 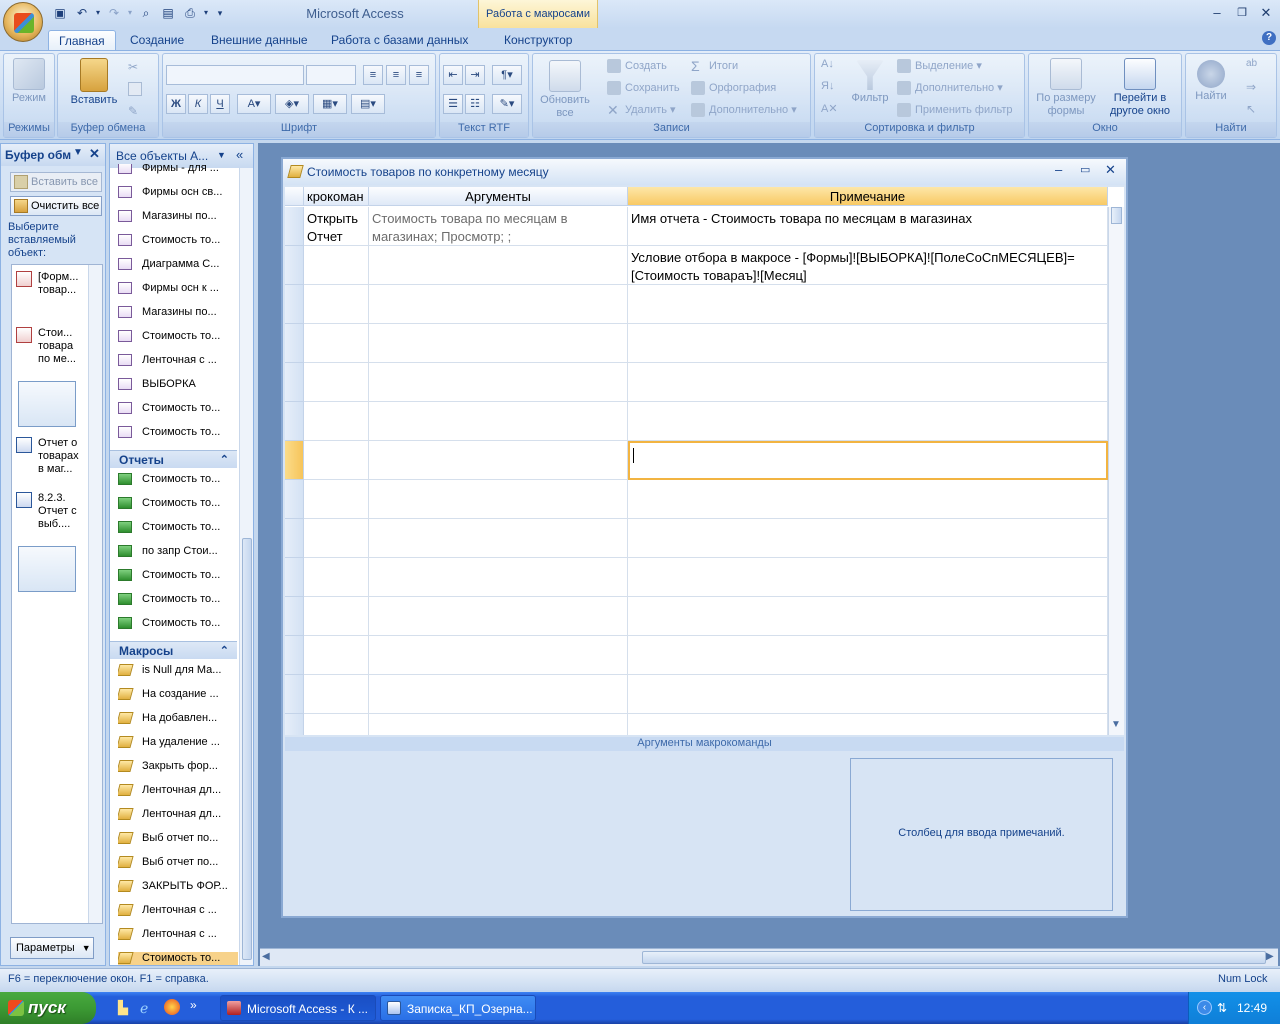 What do you see at coordinates (94, 154) in the screenshot?
I see `pane-close-icon: ✕` at bounding box center [94, 154].